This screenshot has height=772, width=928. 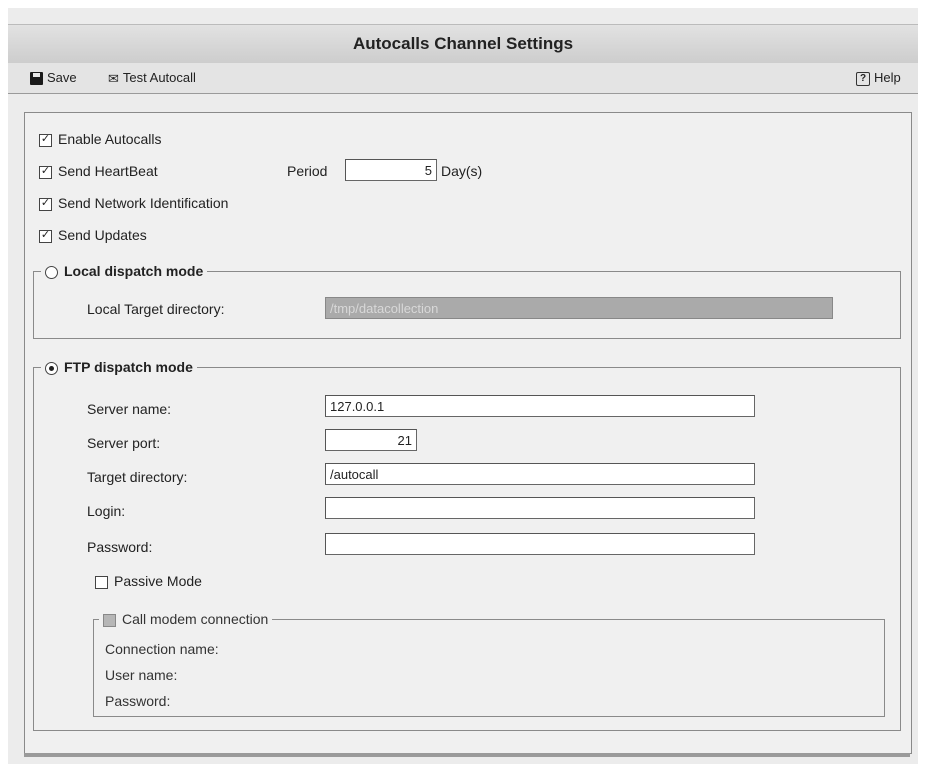 What do you see at coordinates (162, 649) in the screenshot?
I see `connection-name-label: Connection name:` at bounding box center [162, 649].